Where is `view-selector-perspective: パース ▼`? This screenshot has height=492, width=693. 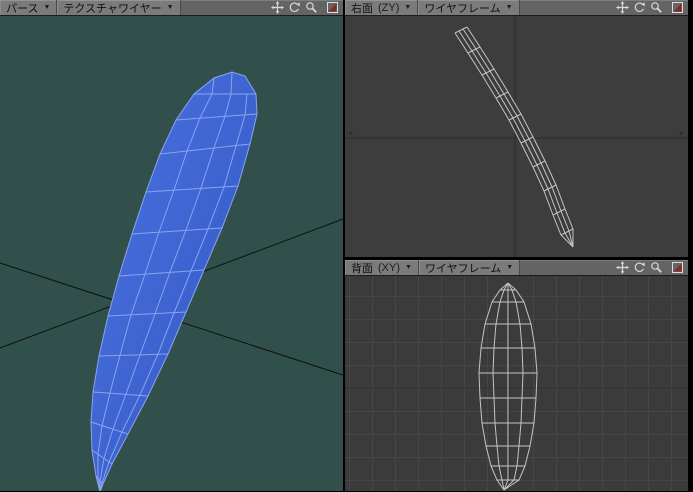
view-selector-perspective: パース ▼ is located at coordinates (29, 7).